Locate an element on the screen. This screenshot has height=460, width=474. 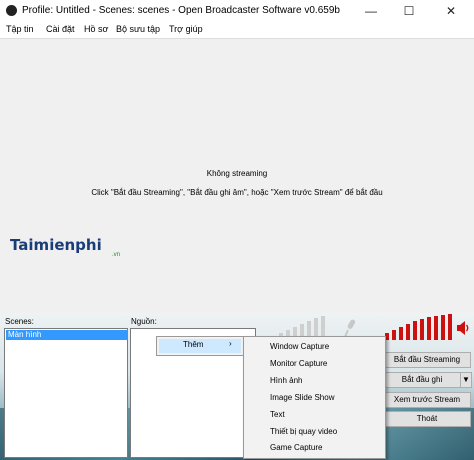
sources-label: Nguồn: is located at coordinates (144, 321).